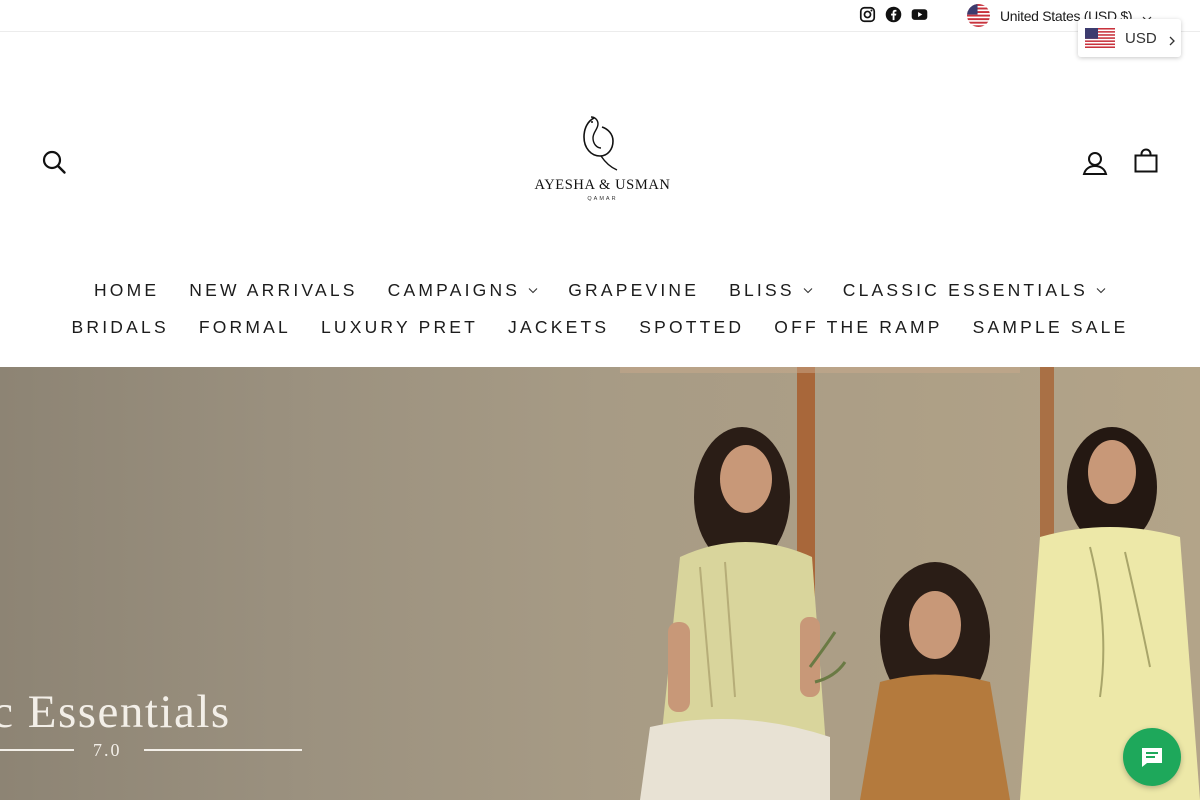 The image size is (1200, 800). Describe the element at coordinates (602, 199) in the screenshot. I see `brand-subtitle: QAMAR` at that location.